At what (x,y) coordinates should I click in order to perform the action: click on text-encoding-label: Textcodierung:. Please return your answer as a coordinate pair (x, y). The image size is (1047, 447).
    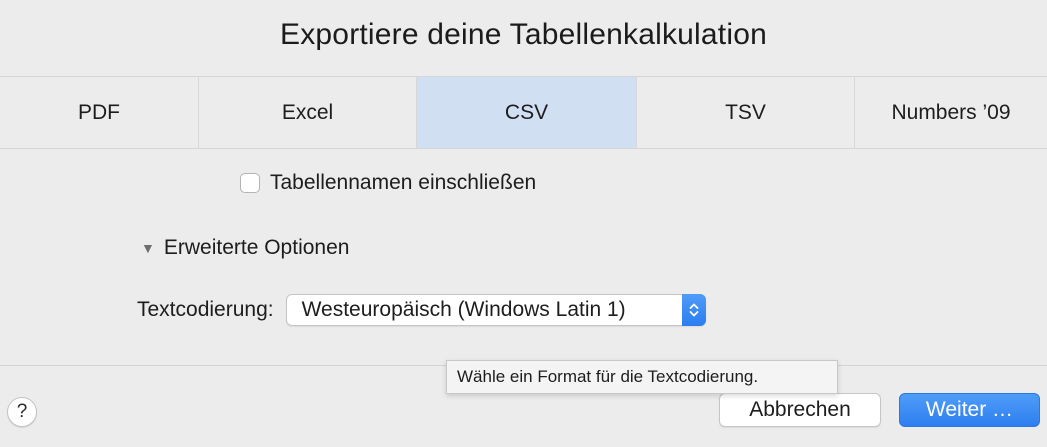
    Looking at the image, I should click on (205, 309).